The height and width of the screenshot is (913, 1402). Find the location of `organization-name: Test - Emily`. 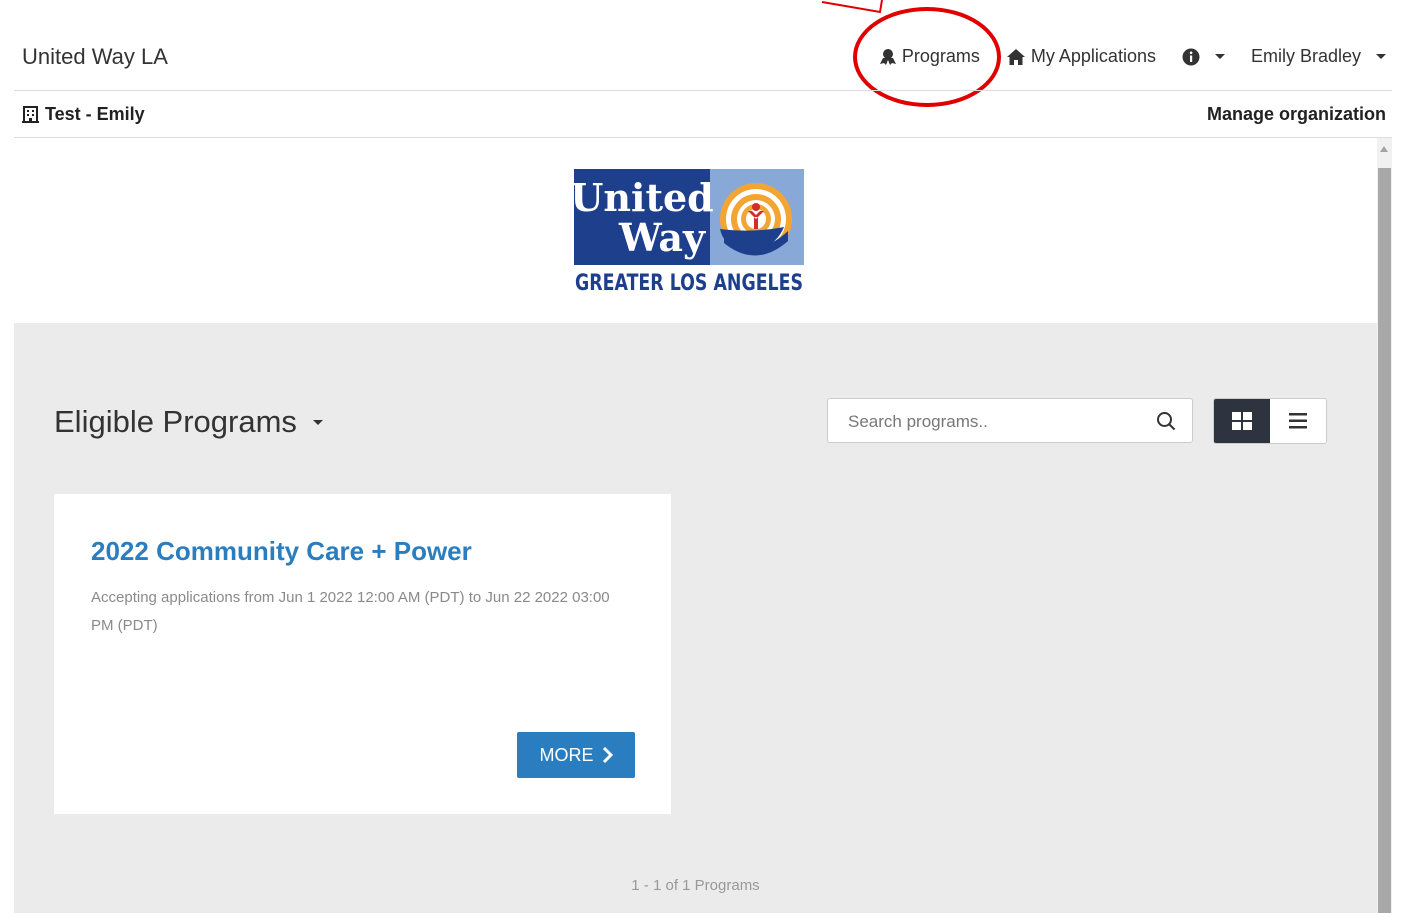

organization-name: Test - Emily is located at coordinates (95, 114).